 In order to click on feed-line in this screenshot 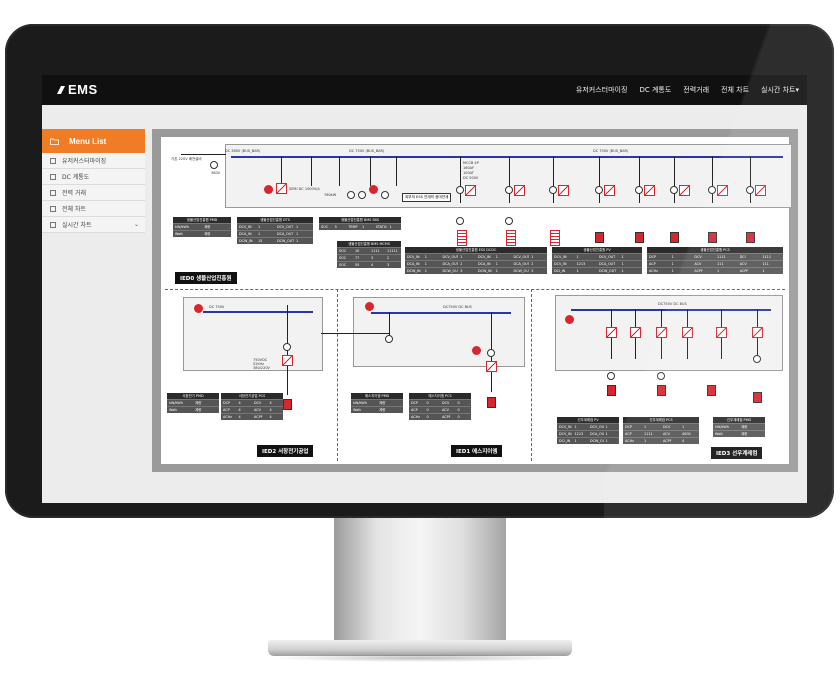, I will do `click(203, 154)`.